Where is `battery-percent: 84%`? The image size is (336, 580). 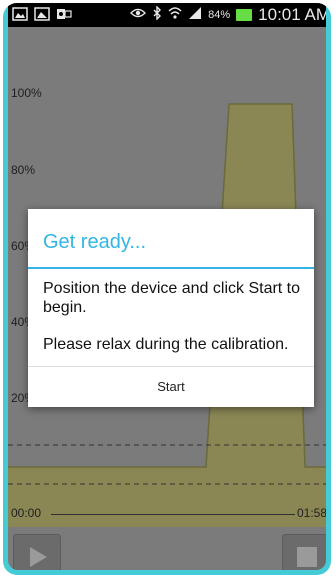
battery-percent: 84% is located at coordinates (219, 15).